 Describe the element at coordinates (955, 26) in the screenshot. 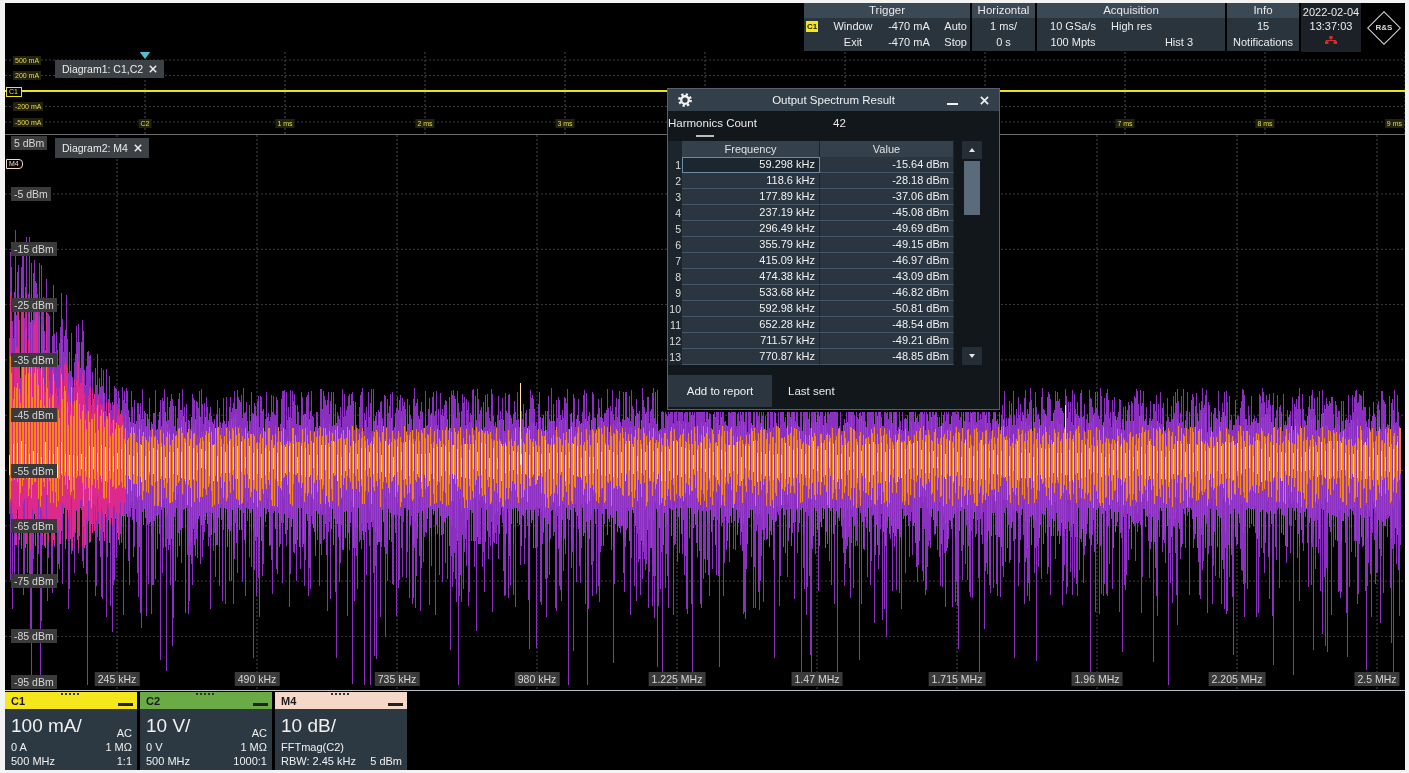

I see `trigger-state: Auto` at that location.